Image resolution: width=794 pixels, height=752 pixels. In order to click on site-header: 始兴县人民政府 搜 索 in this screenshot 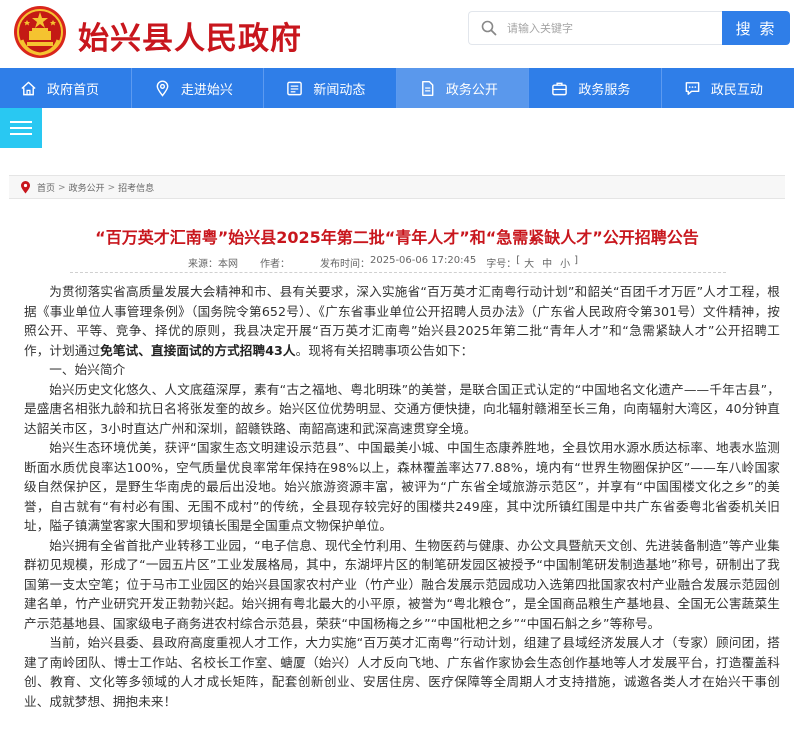, I will do `click(397, 33)`.